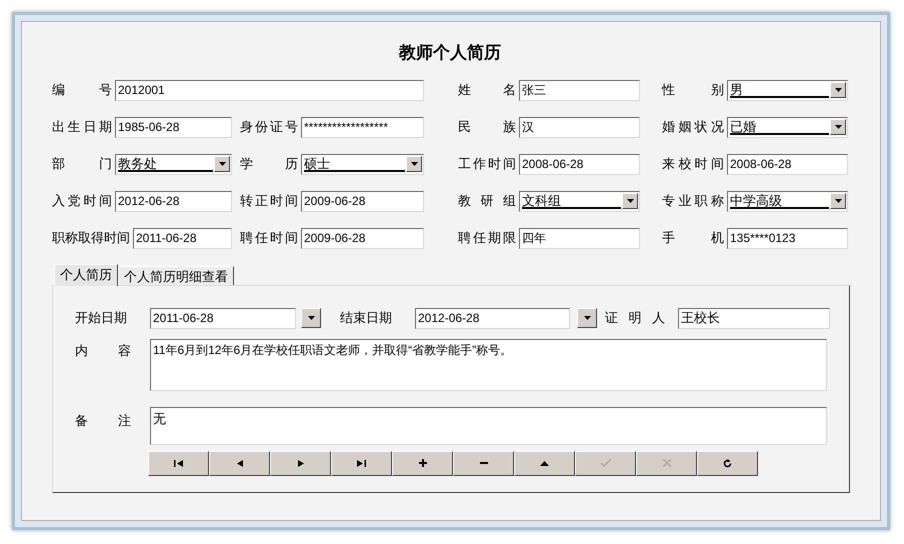 This screenshot has width=904, height=544. Describe the element at coordinates (239, 463) in the screenshot. I see `prev-button` at that location.